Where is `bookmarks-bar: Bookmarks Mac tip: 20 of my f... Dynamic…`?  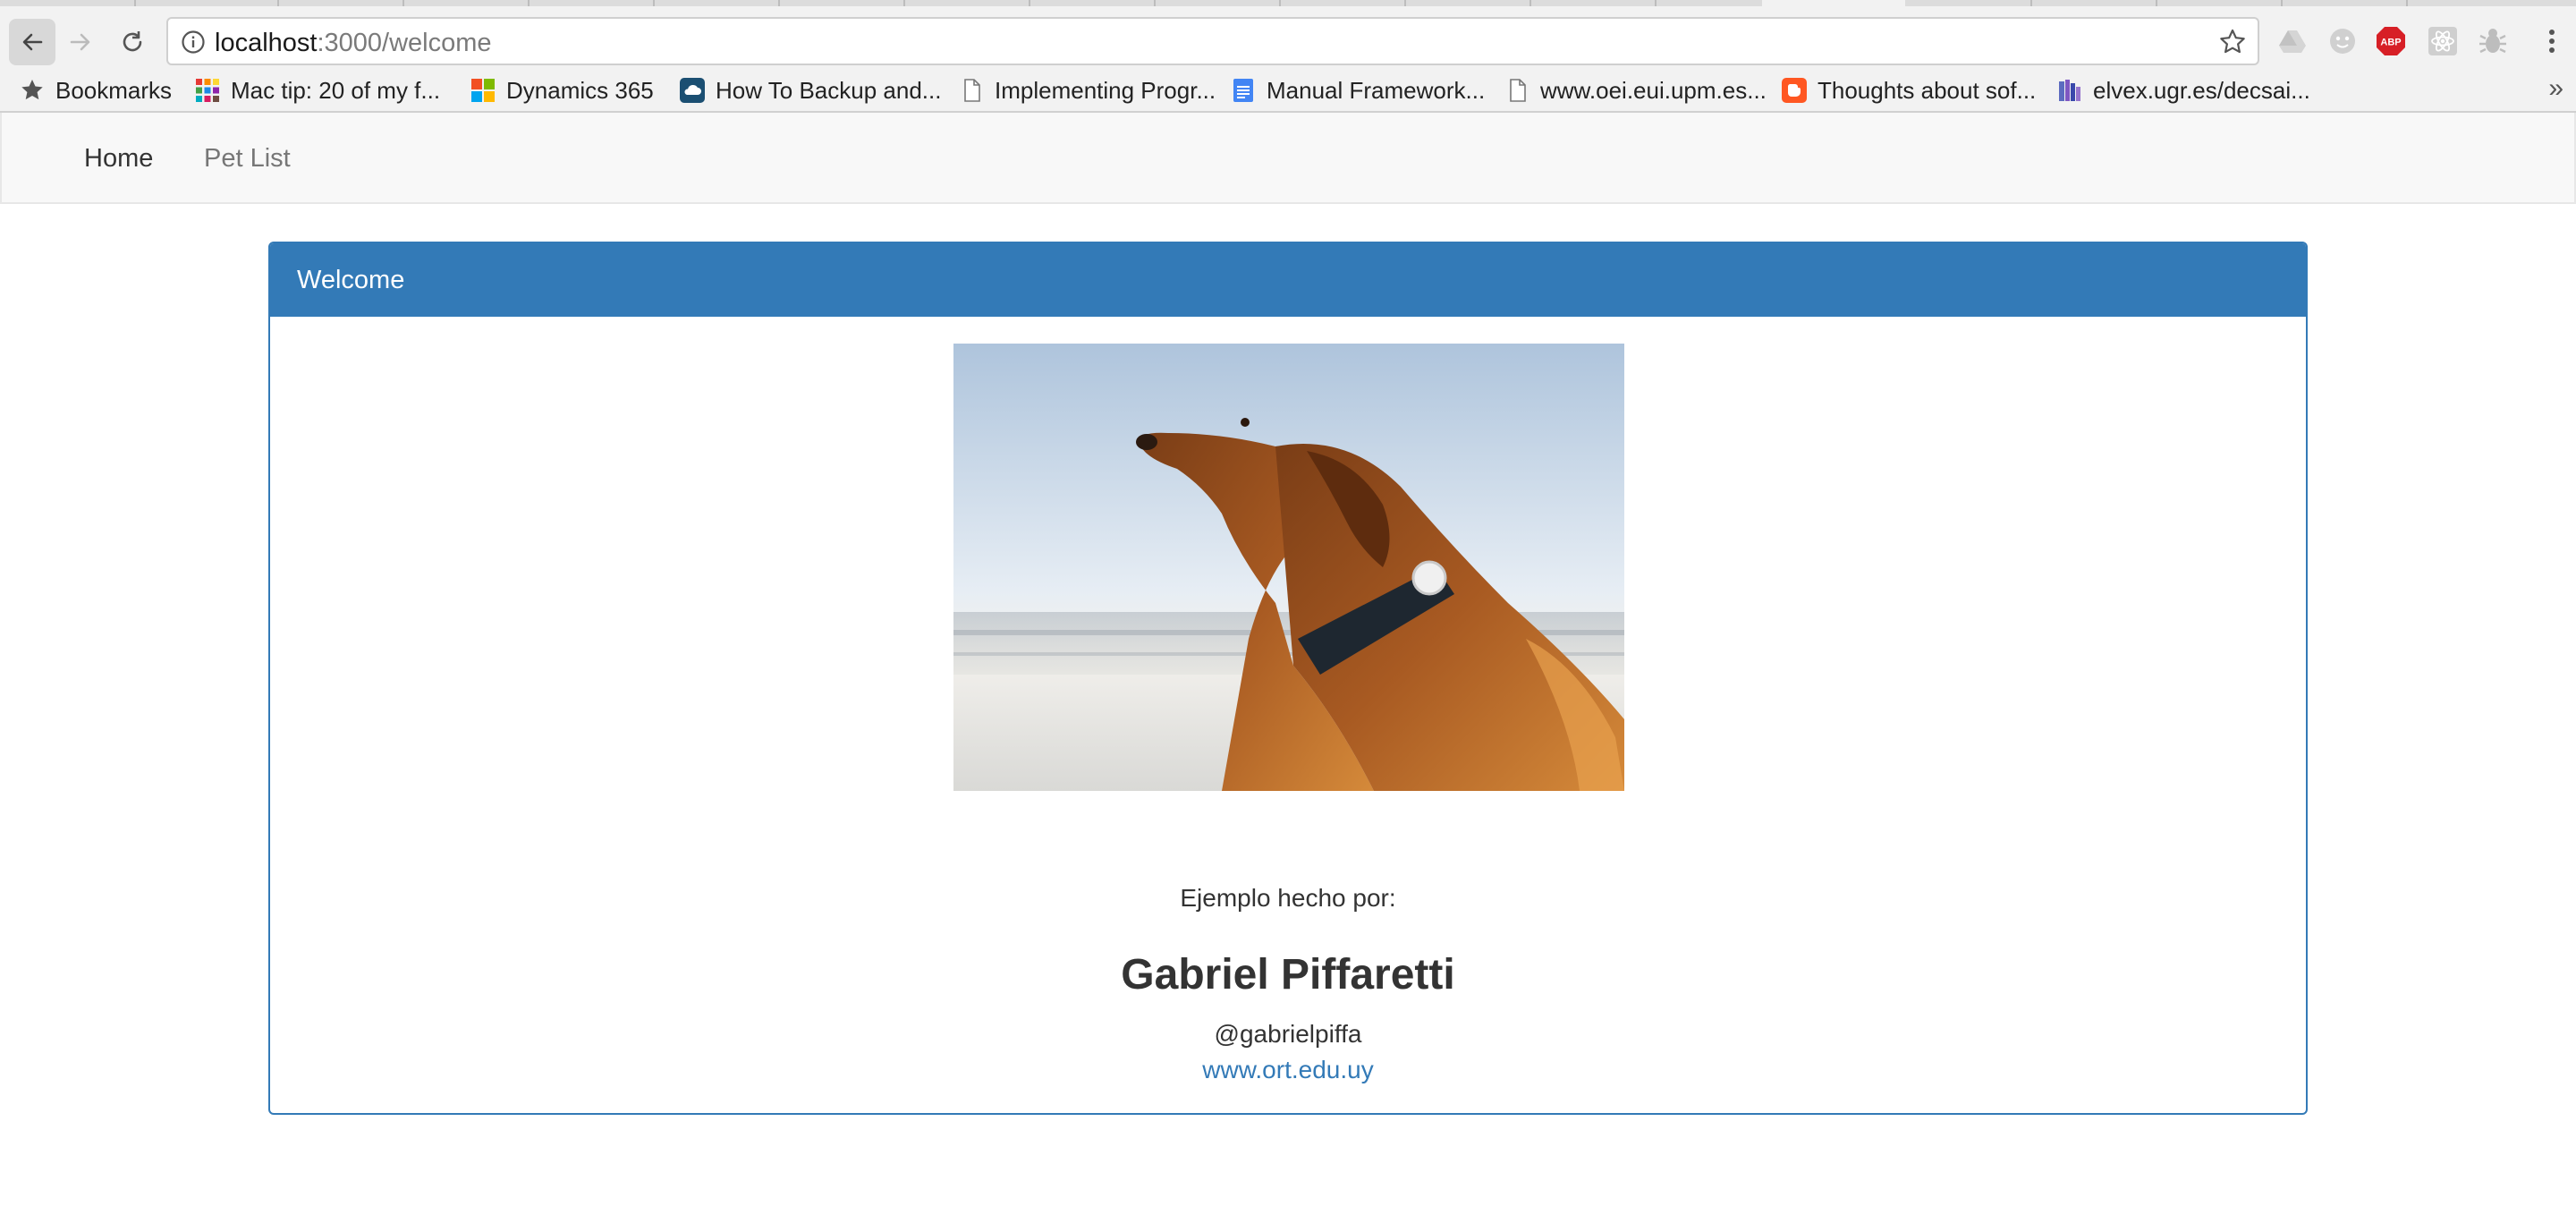
bookmarks-bar: Bookmarks Mac tip: 20 of my f... Dynamic… is located at coordinates (1288, 92).